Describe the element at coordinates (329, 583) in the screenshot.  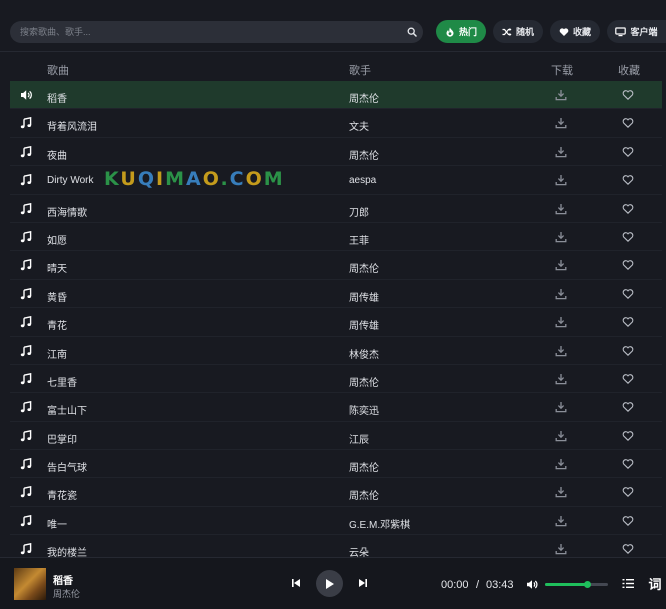
I see `play-button` at that location.